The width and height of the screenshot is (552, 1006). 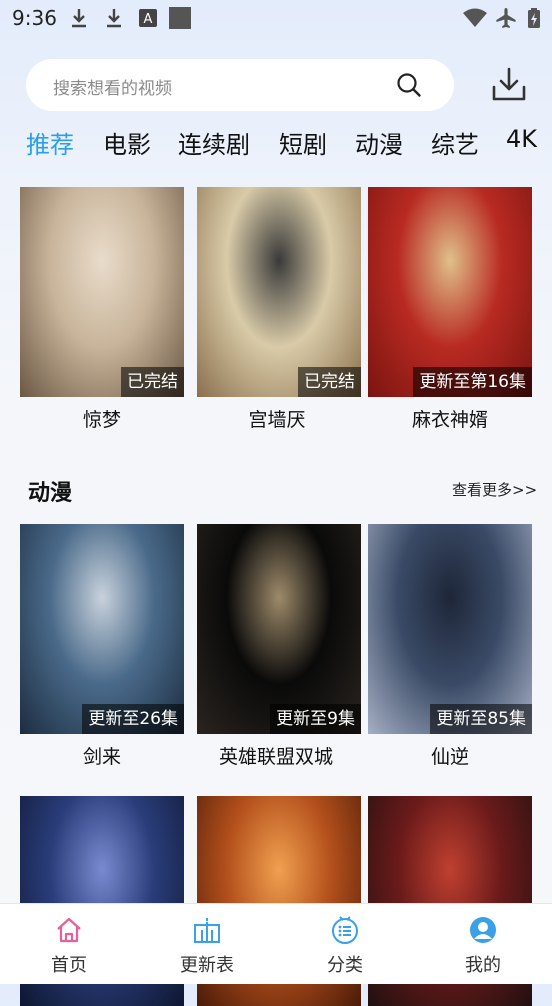 What do you see at coordinates (483, 930) in the screenshot?
I see `profile-icon` at bounding box center [483, 930].